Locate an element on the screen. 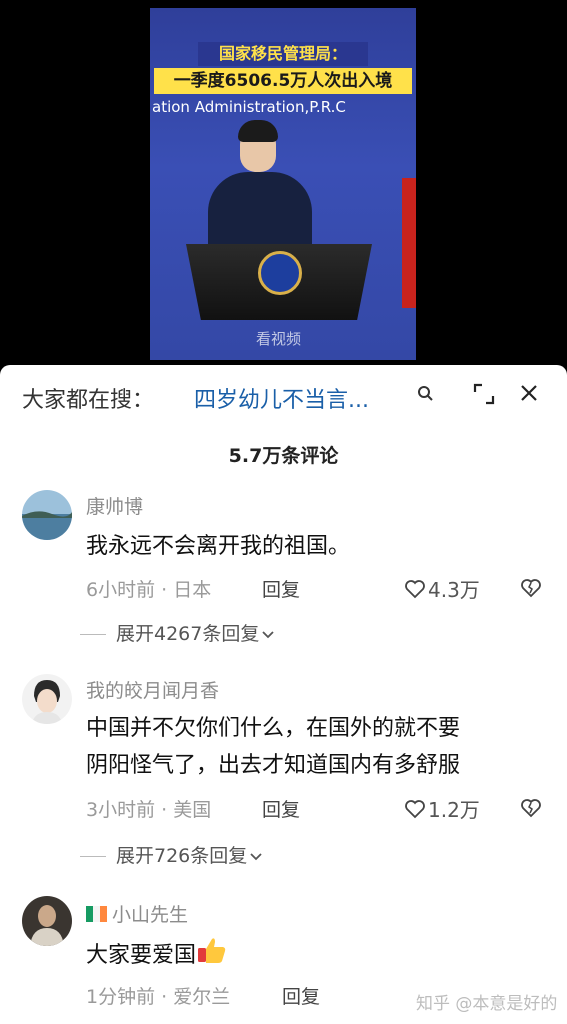  close-icon is located at coordinates (529, 393).